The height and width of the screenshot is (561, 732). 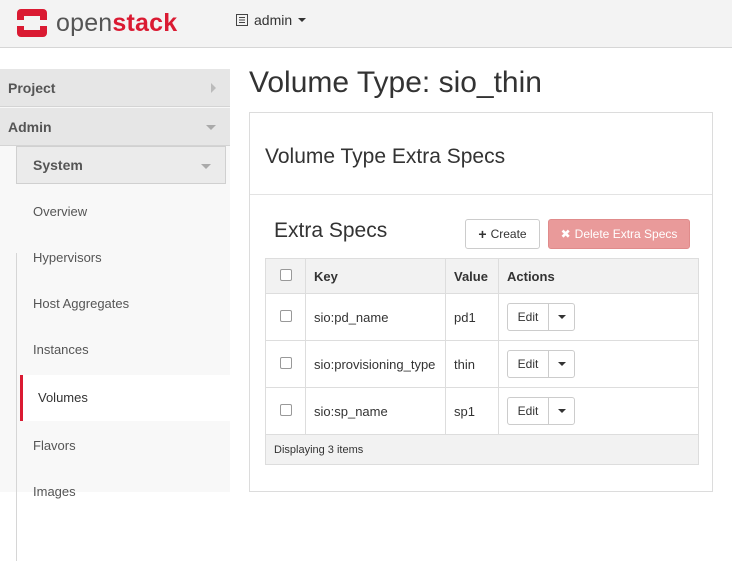 What do you see at coordinates (61, 349) in the screenshot?
I see `sidebar-item-label: Instances` at bounding box center [61, 349].